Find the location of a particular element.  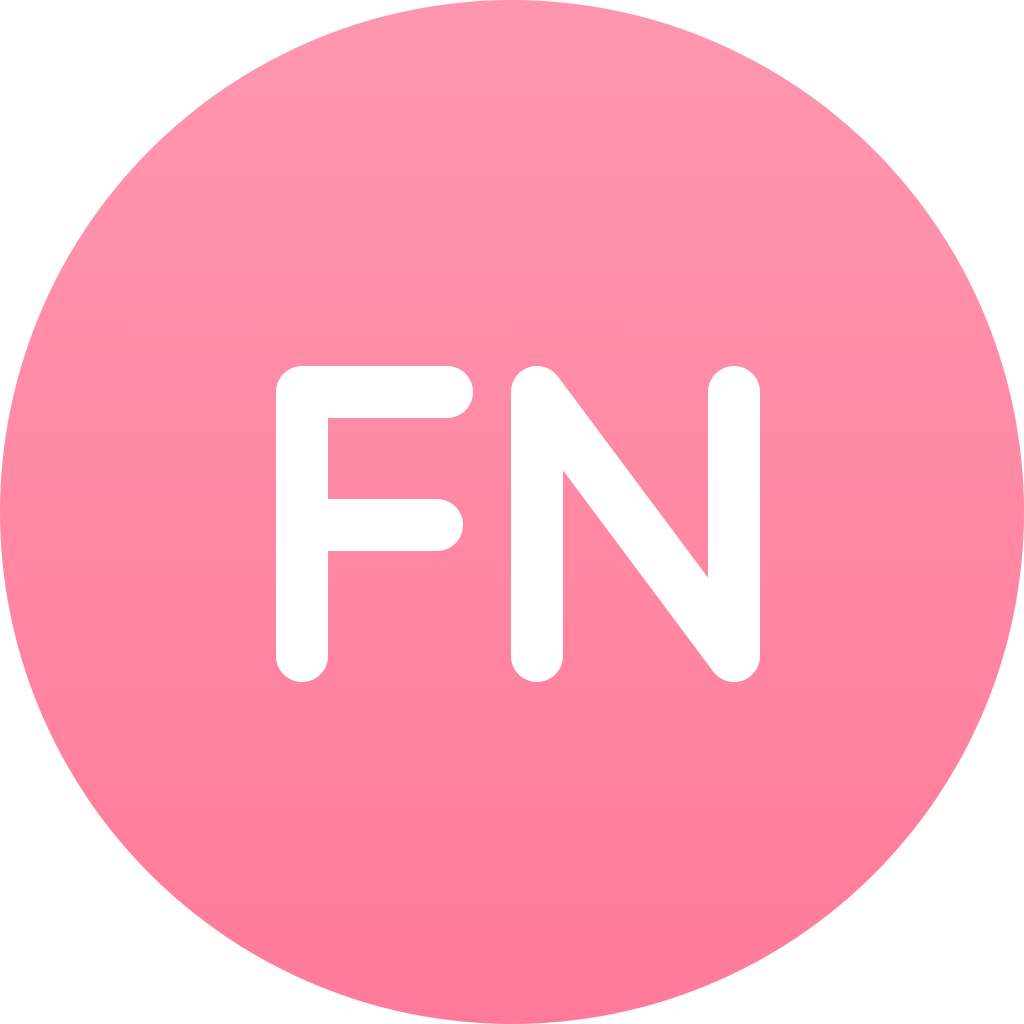

initial-f-shape is located at coordinates (374, 524).